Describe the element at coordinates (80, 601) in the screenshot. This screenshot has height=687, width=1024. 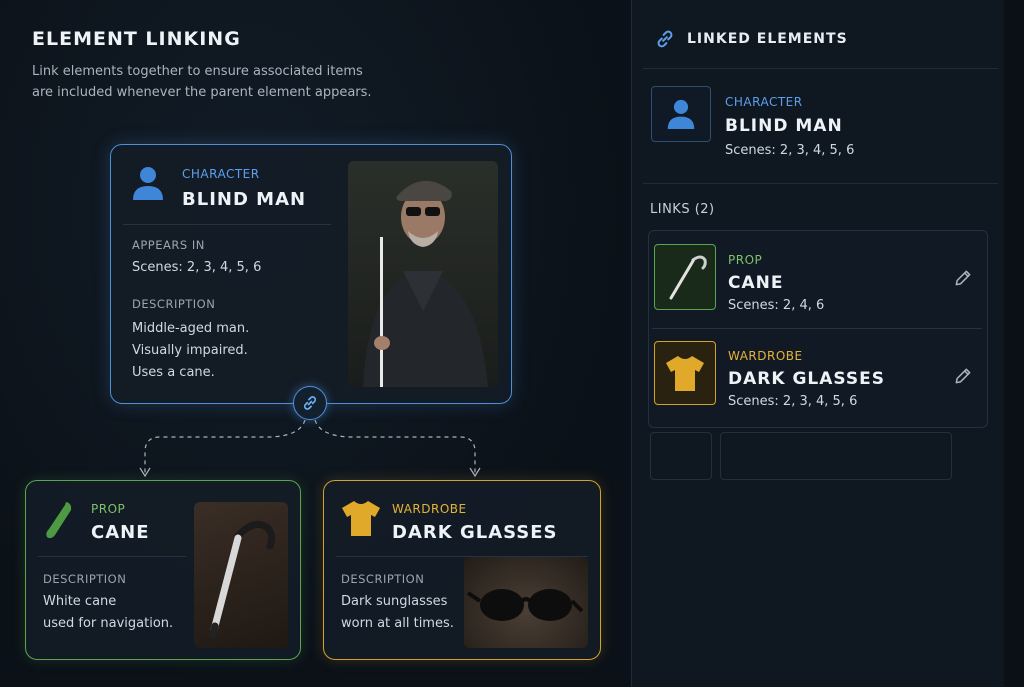
I see `description-line: White cane` at that location.